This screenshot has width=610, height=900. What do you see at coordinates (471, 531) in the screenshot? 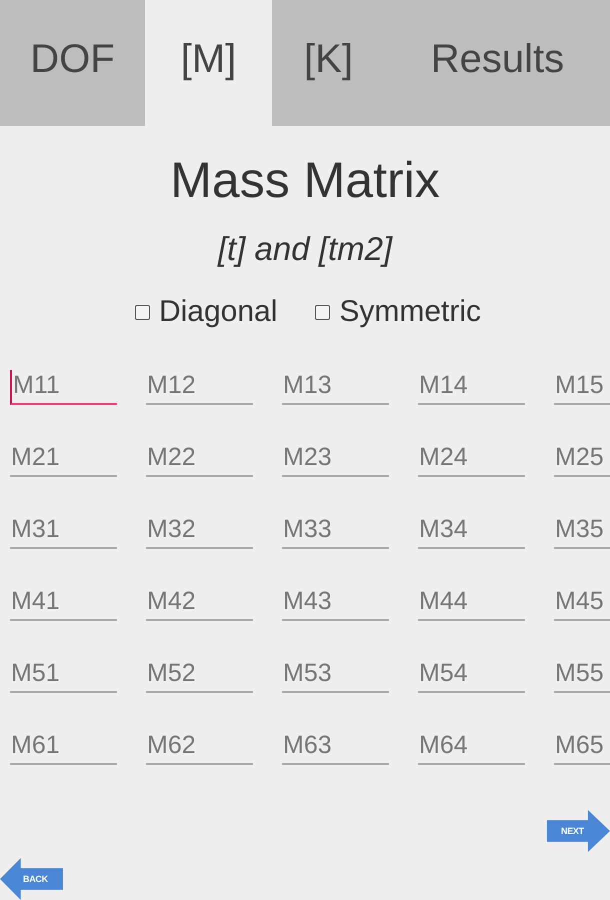
I see `input-field: M34` at bounding box center [471, 531].